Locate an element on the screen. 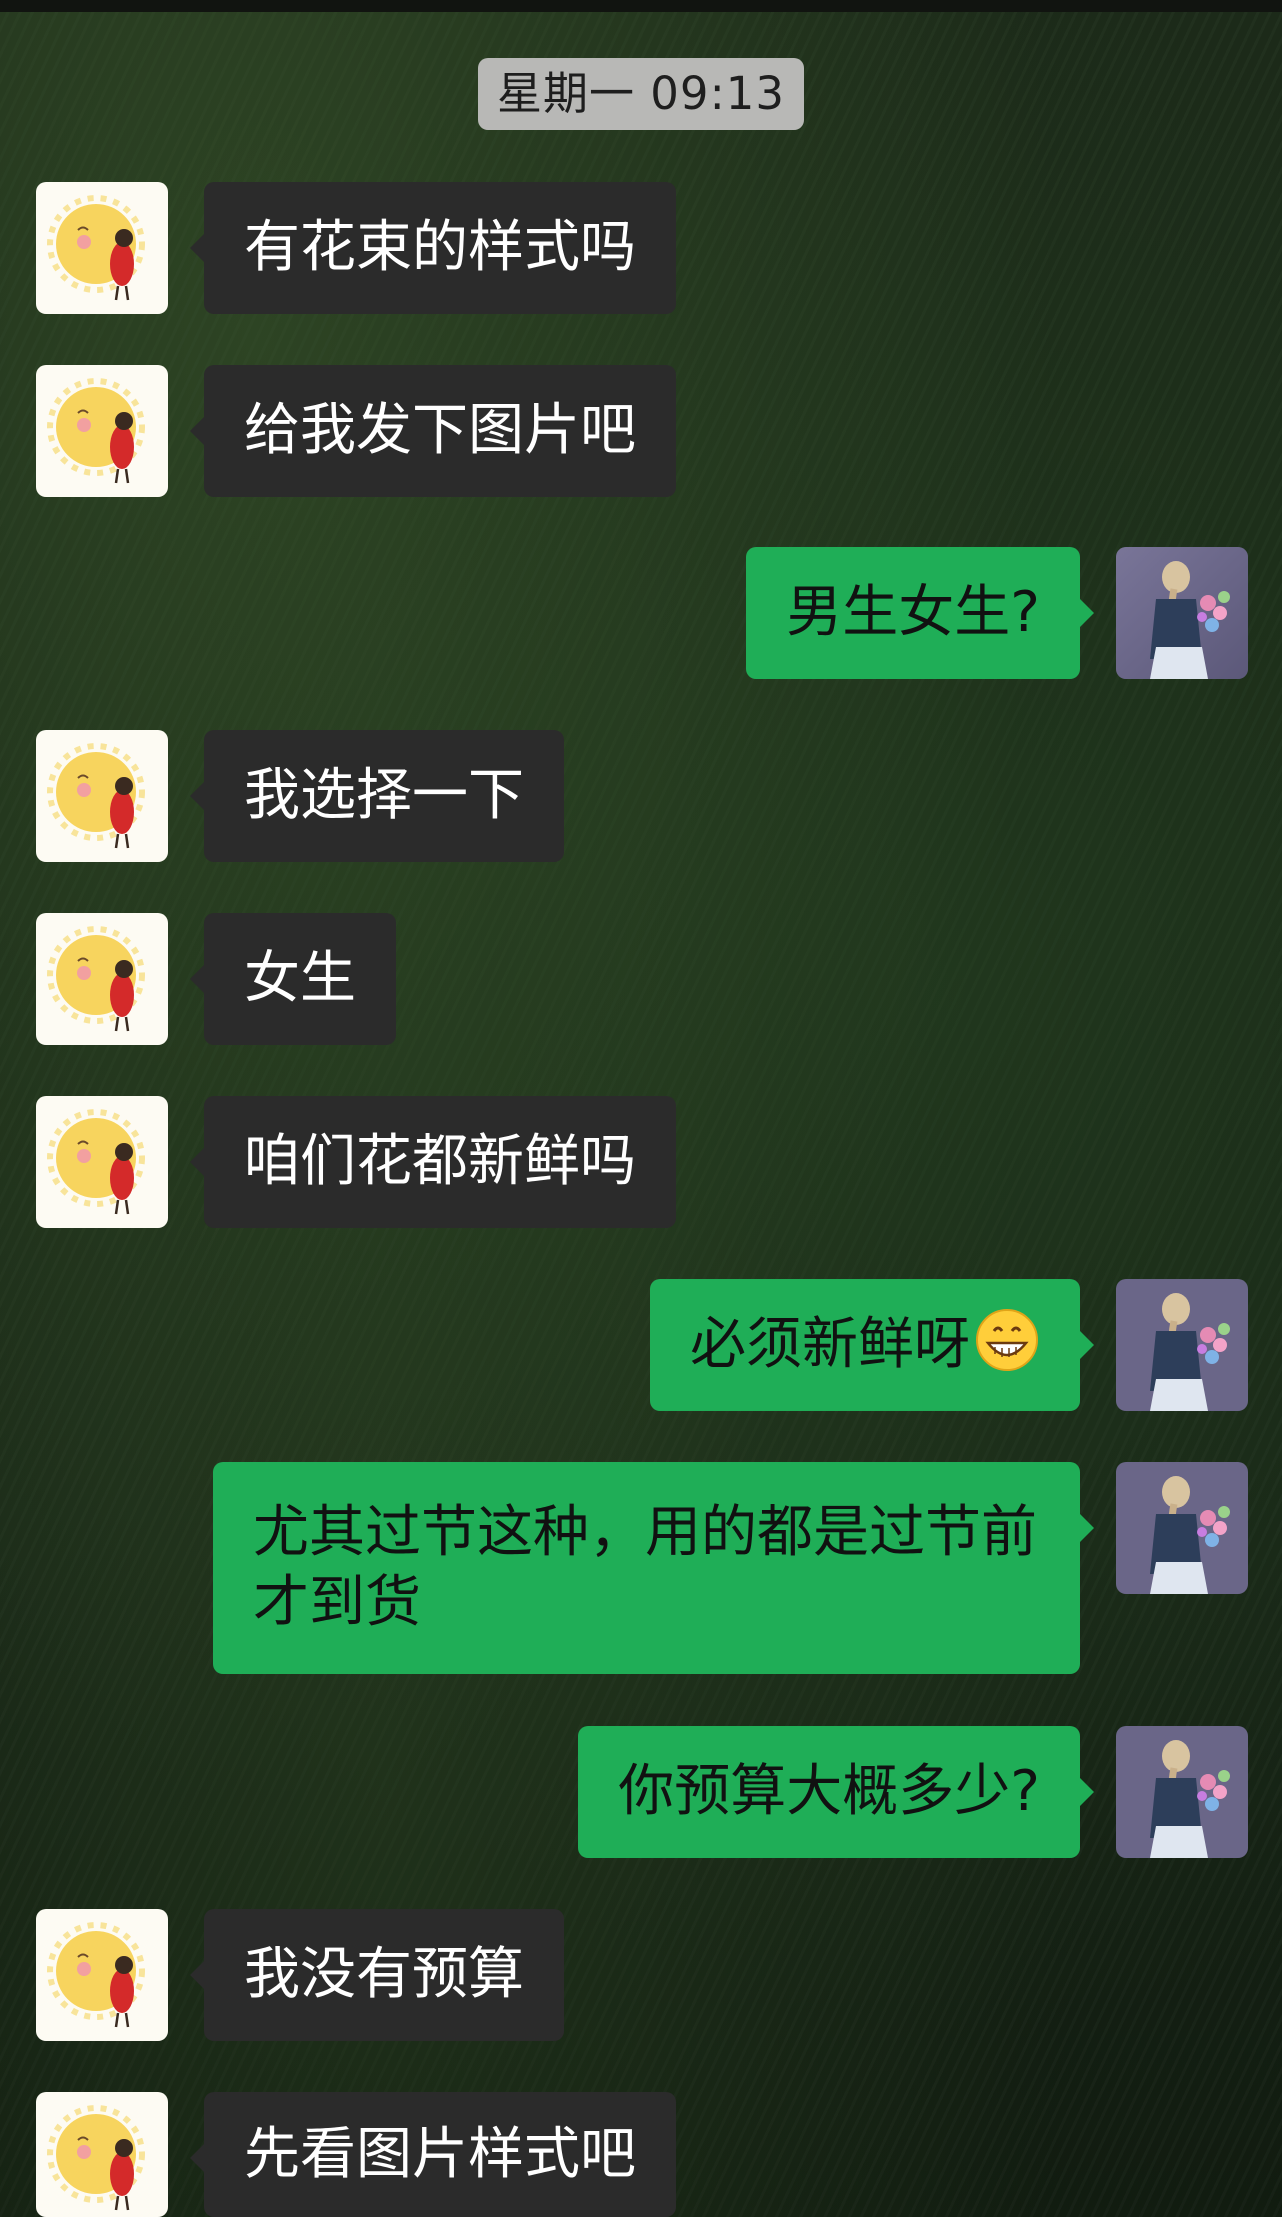  message-bubble-incoming: 有花束的样式吗 is located at coordinates (433, 248).